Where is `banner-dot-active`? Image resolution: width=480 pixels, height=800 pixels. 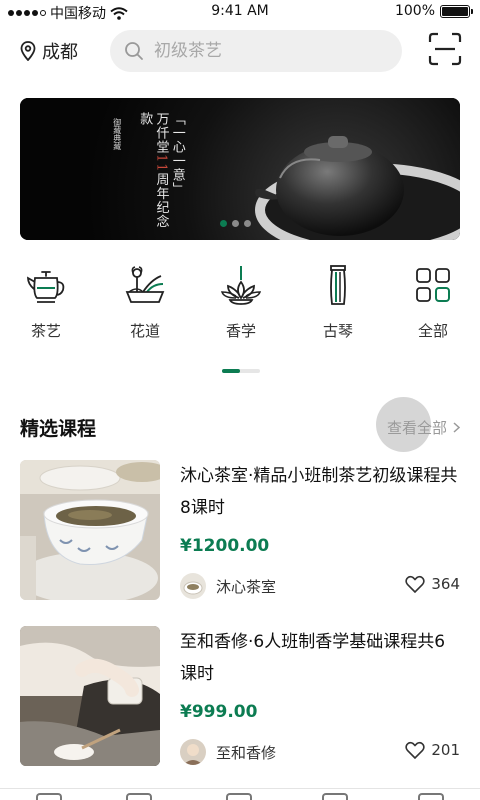
banner-dot-active is located at coordinates (223, 223).